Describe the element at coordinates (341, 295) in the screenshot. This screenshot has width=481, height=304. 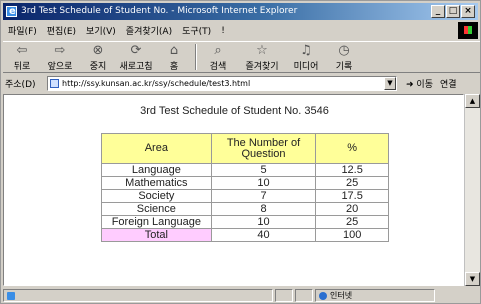
I see `zone-label: 인터넷` at that location.